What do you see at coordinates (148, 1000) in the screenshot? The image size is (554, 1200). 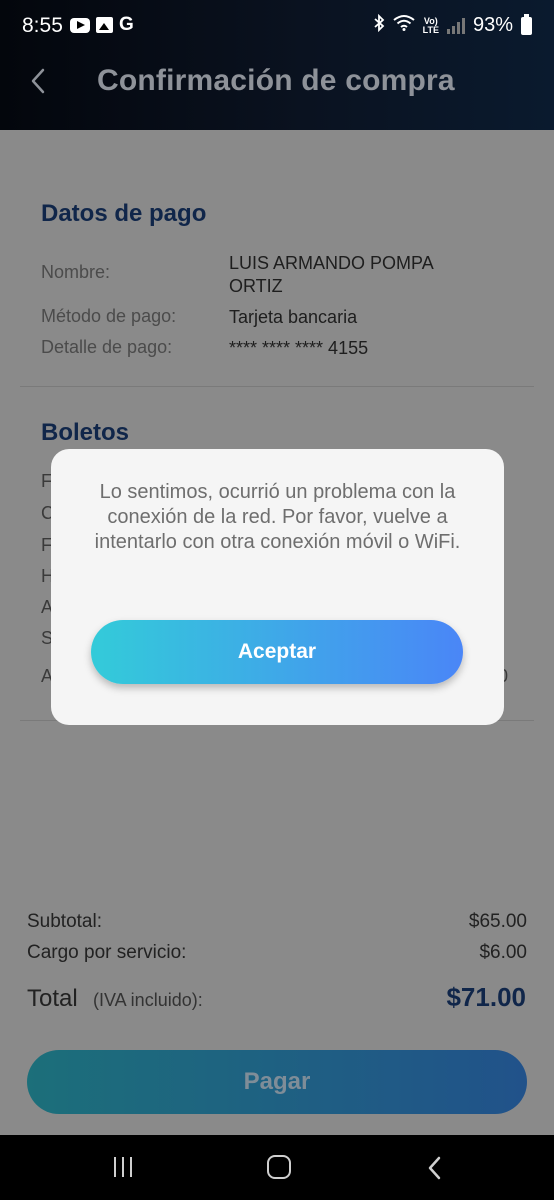 I see `total-tax-note: (IVA incluido):` at bounding box center [148, 1000].